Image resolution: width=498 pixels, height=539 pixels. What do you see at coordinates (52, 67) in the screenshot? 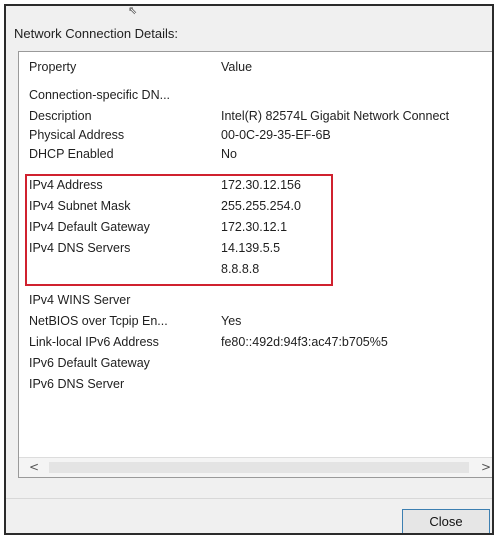
I see `column-header-property: Property` at bounding box center [52, 67].